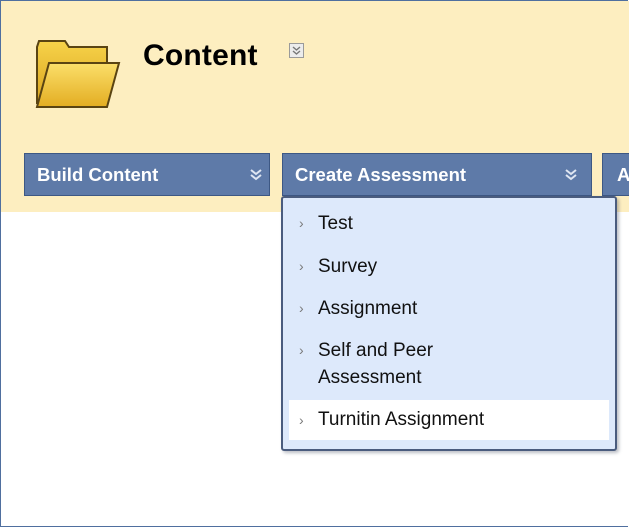  I want to click on menu-item-label-line1: Self and Peer, so click(376, 350).